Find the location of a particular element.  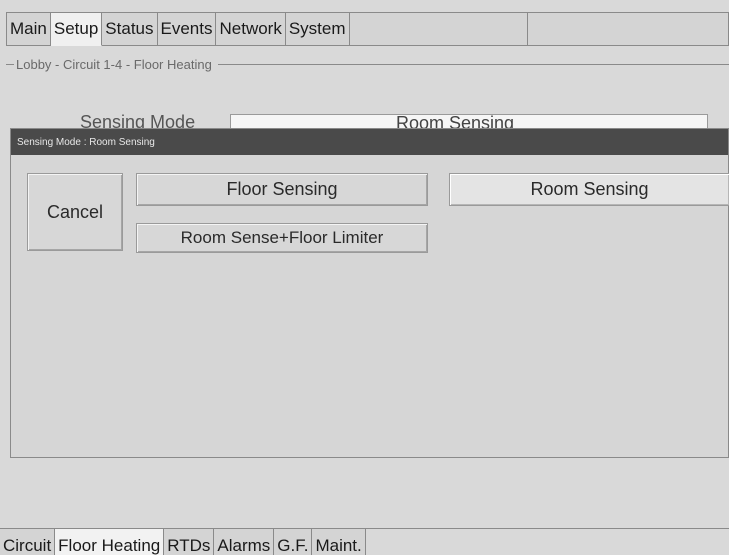

group-title-text: Lobby - Circuit 1-4 - Floor Heating is located at coordinates (114, 64).